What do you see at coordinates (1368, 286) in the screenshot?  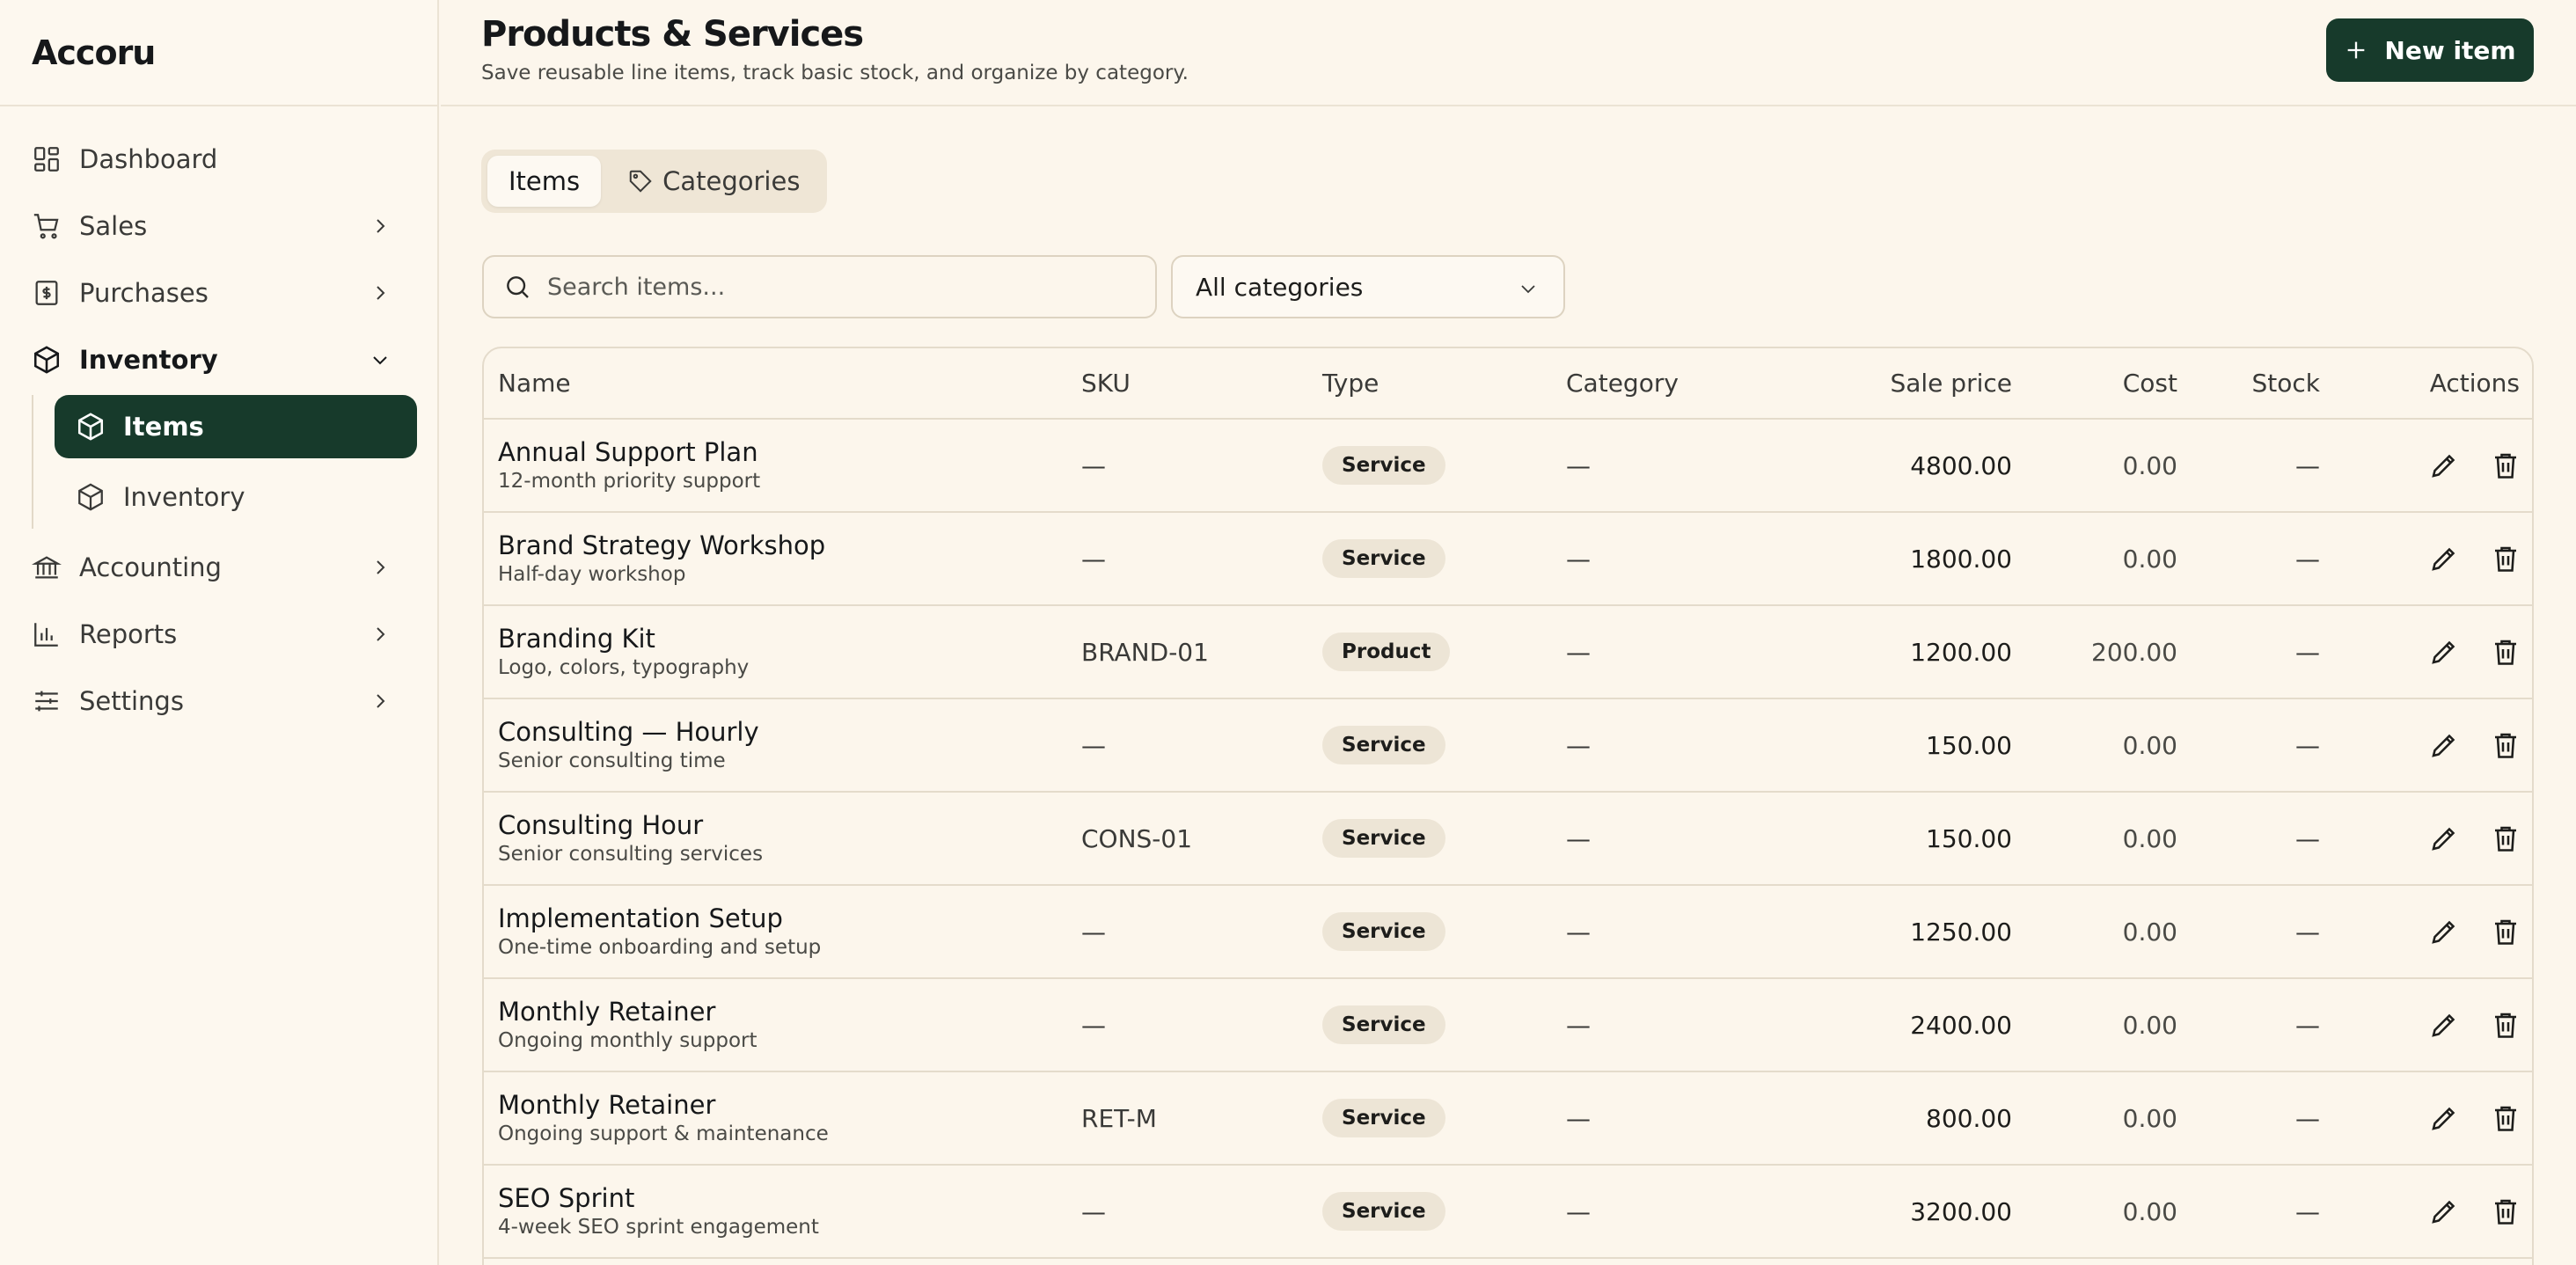 I see `category-select: All categories` at bounding box center [1368, 286].